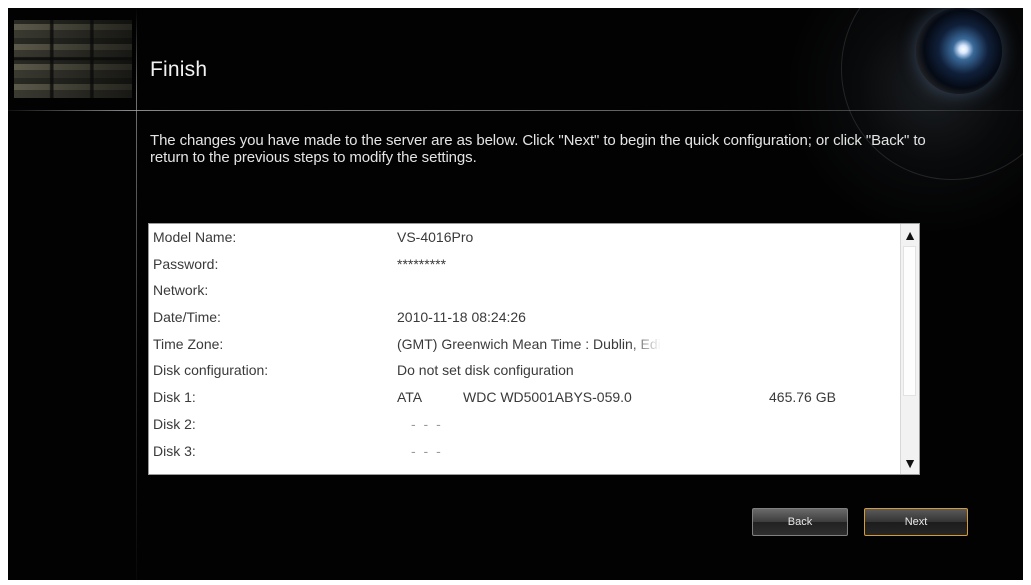  I want to click on disk-model: WDC WD5001ABYS-059.0, so click(547, 397).